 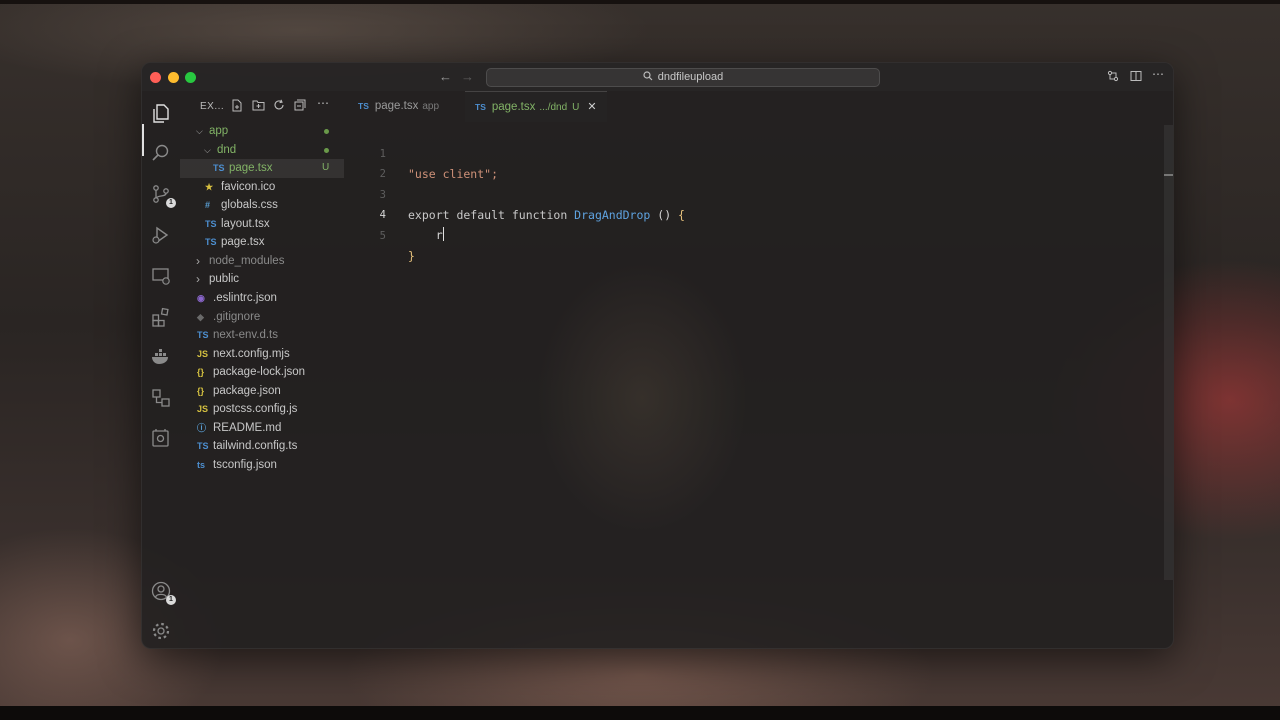 I want to click on tree-item-label: .gitignore, so click(x=237, y=316).